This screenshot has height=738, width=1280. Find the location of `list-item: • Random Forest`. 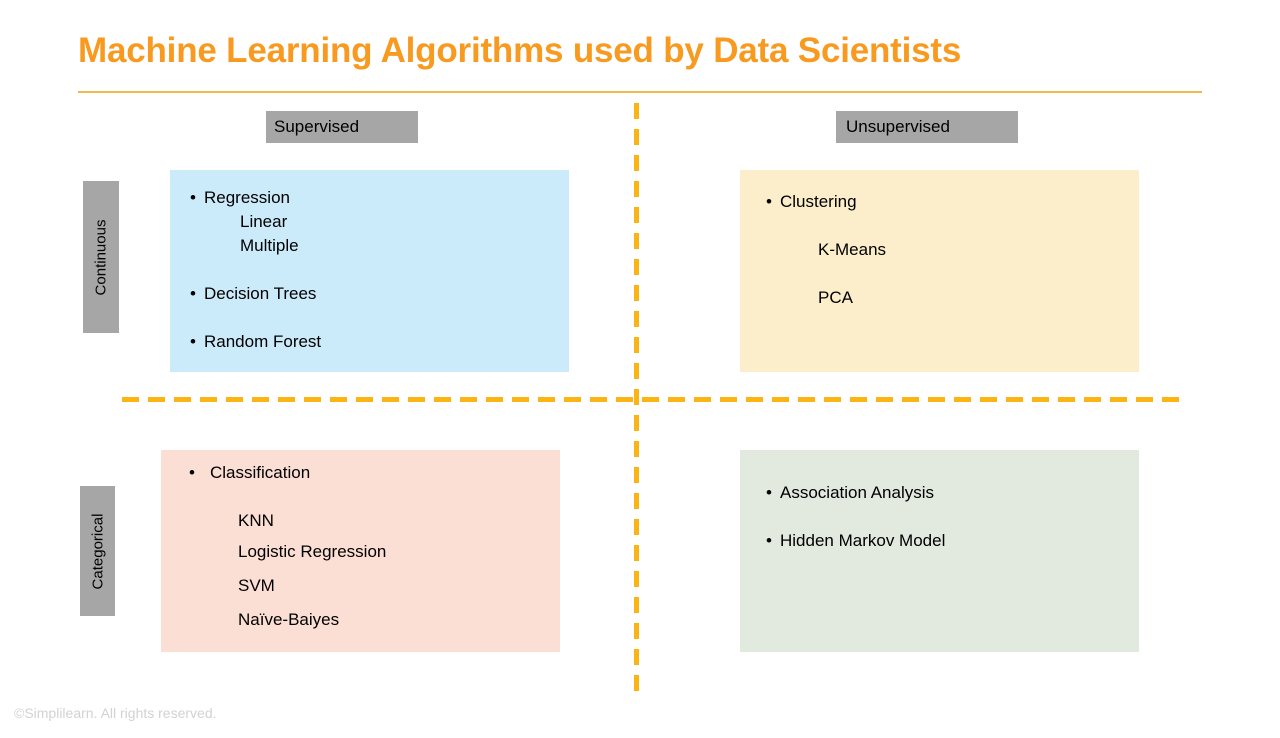

list-item: • Random Forest is located at coordinates (255, 342).